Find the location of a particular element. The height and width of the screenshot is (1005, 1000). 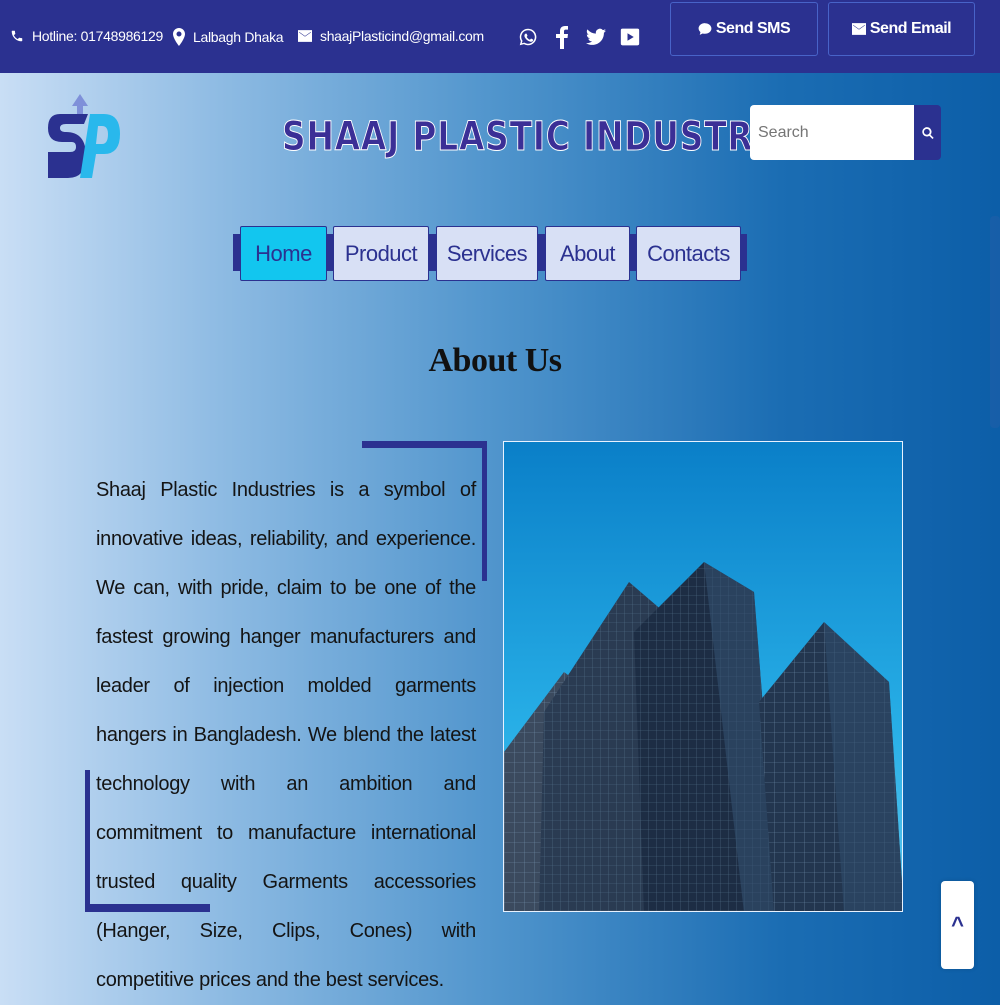

email-text: shaajPlasticind@gmail.com is located at coordinates (402, 36).